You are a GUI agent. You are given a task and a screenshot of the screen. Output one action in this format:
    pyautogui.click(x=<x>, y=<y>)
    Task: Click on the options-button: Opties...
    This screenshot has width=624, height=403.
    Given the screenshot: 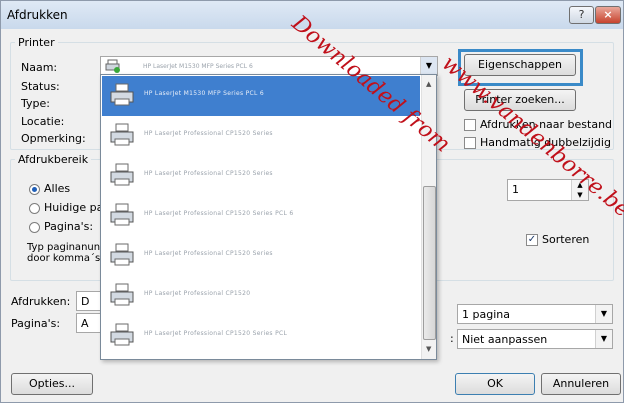 What is the action you would take?
    pyautogui.click(x=52, y=384)
    